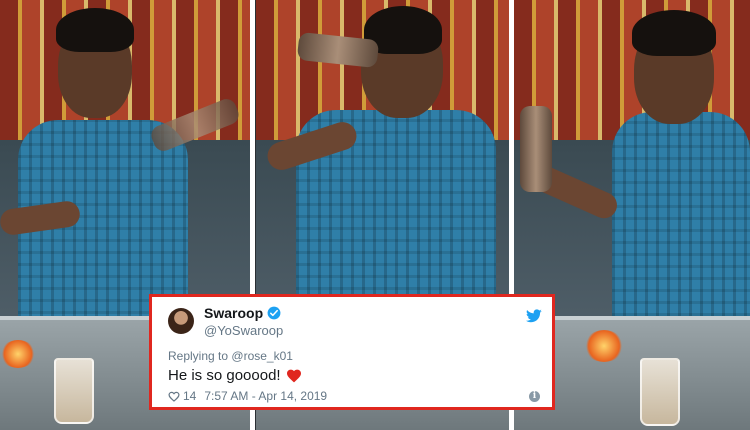  What do you see at coordinates (233, 313) in the screenshot?
I see `author-name: Swaroop` at bounding box center [233, 313].